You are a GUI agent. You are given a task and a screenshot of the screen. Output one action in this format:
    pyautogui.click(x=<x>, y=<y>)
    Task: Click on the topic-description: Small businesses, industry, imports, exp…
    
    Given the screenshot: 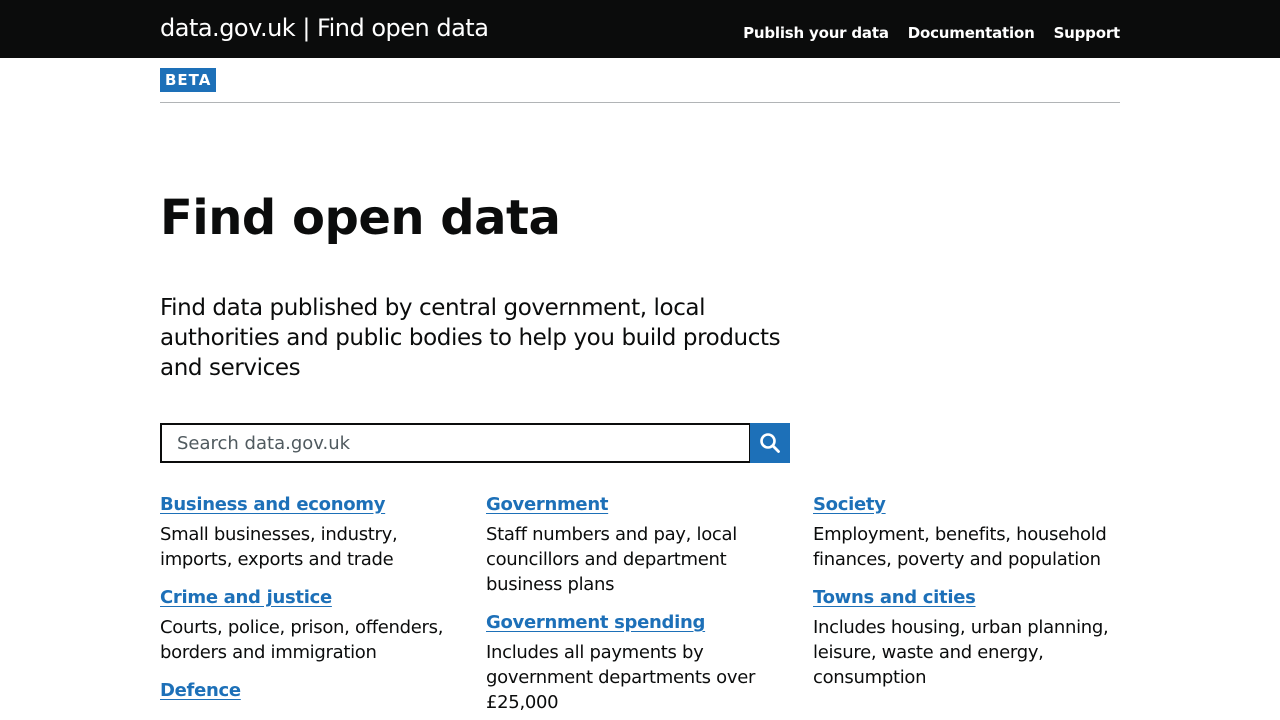 What is the action you would take?
    pyautogui.click(x=279, y=547)
    